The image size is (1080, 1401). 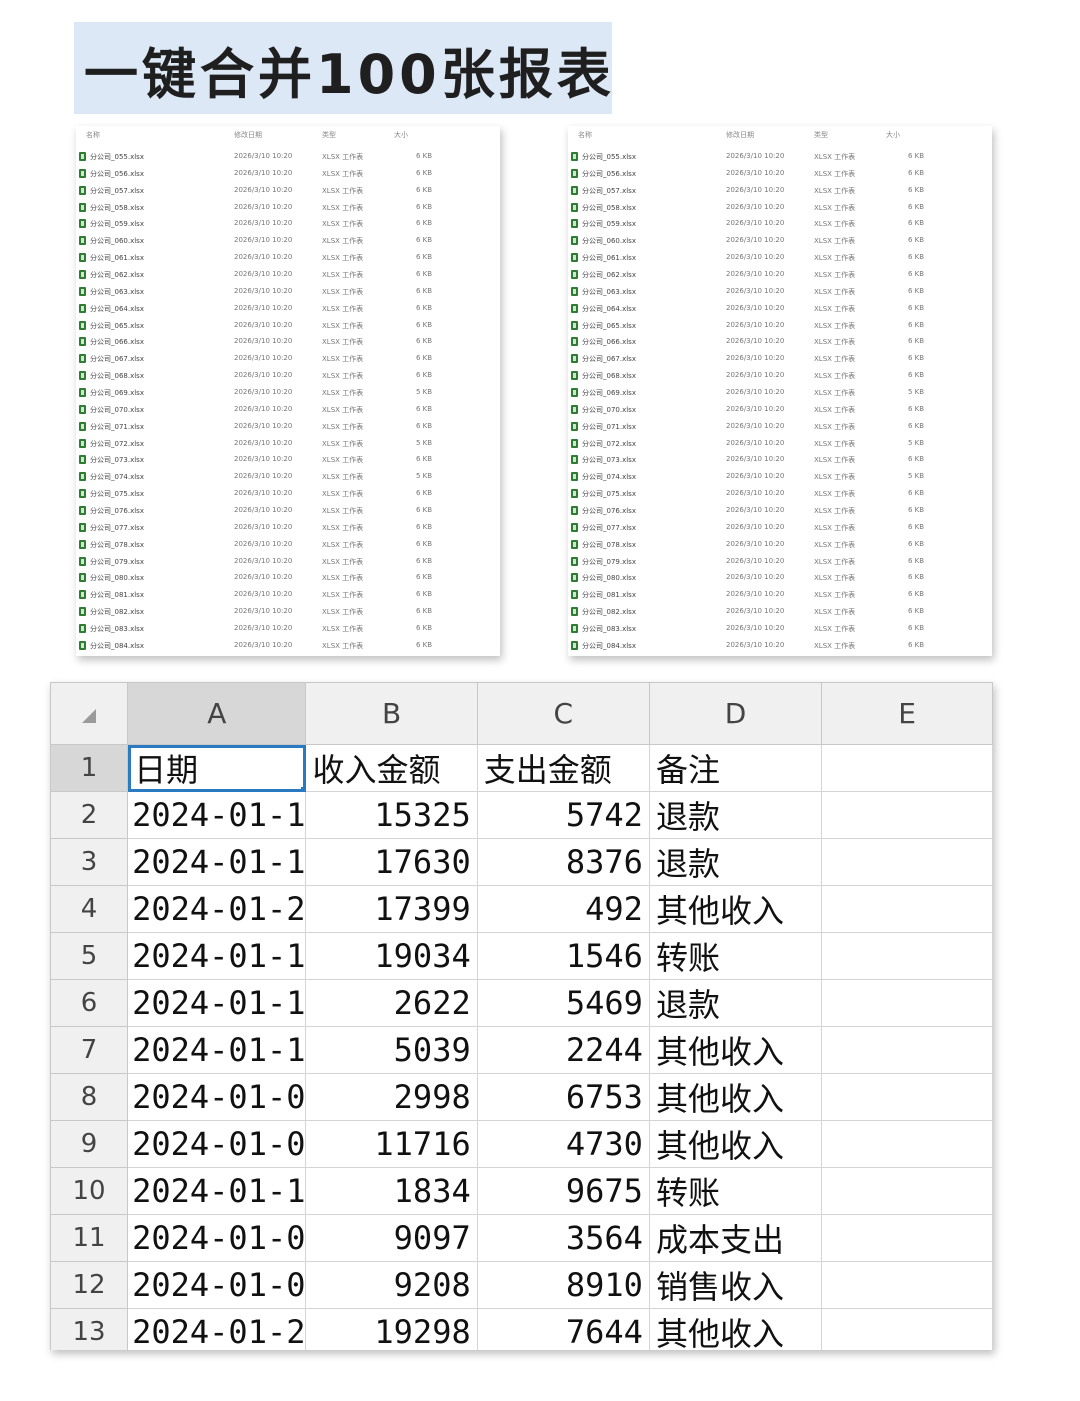 What do you see at coordinates (89, 815) in the screenshot?
I see `row-header: 2` at bounding box center [89, 815].